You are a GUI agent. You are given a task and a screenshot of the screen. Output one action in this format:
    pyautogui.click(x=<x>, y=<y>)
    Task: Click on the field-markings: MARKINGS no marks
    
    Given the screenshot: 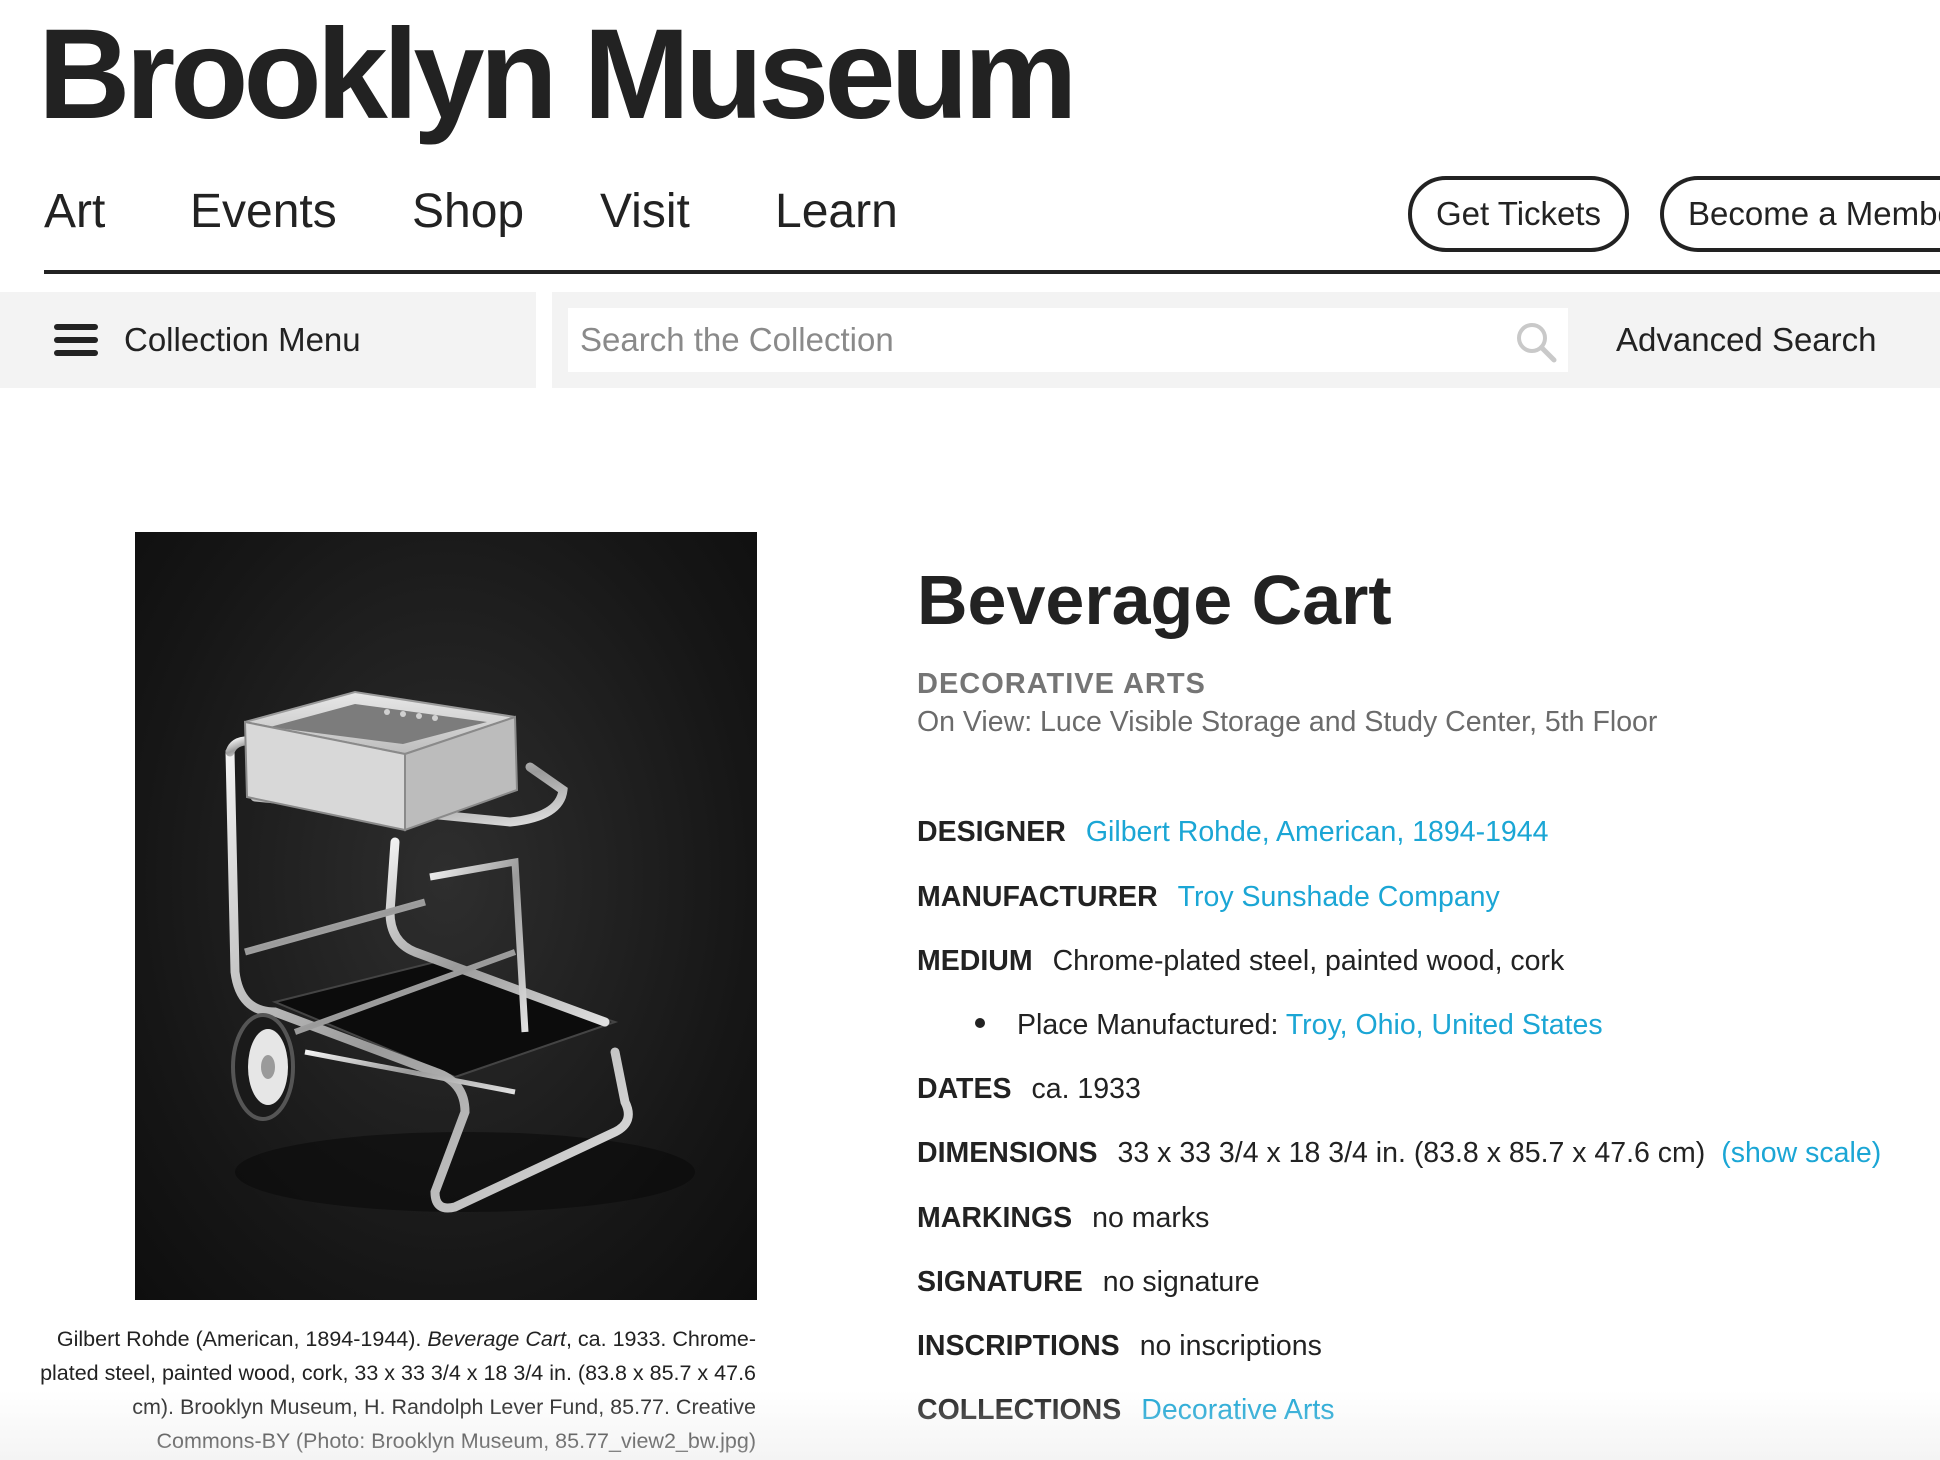 What is the action you would take?
    pyautogui.click(x=1063, y=1218)
    